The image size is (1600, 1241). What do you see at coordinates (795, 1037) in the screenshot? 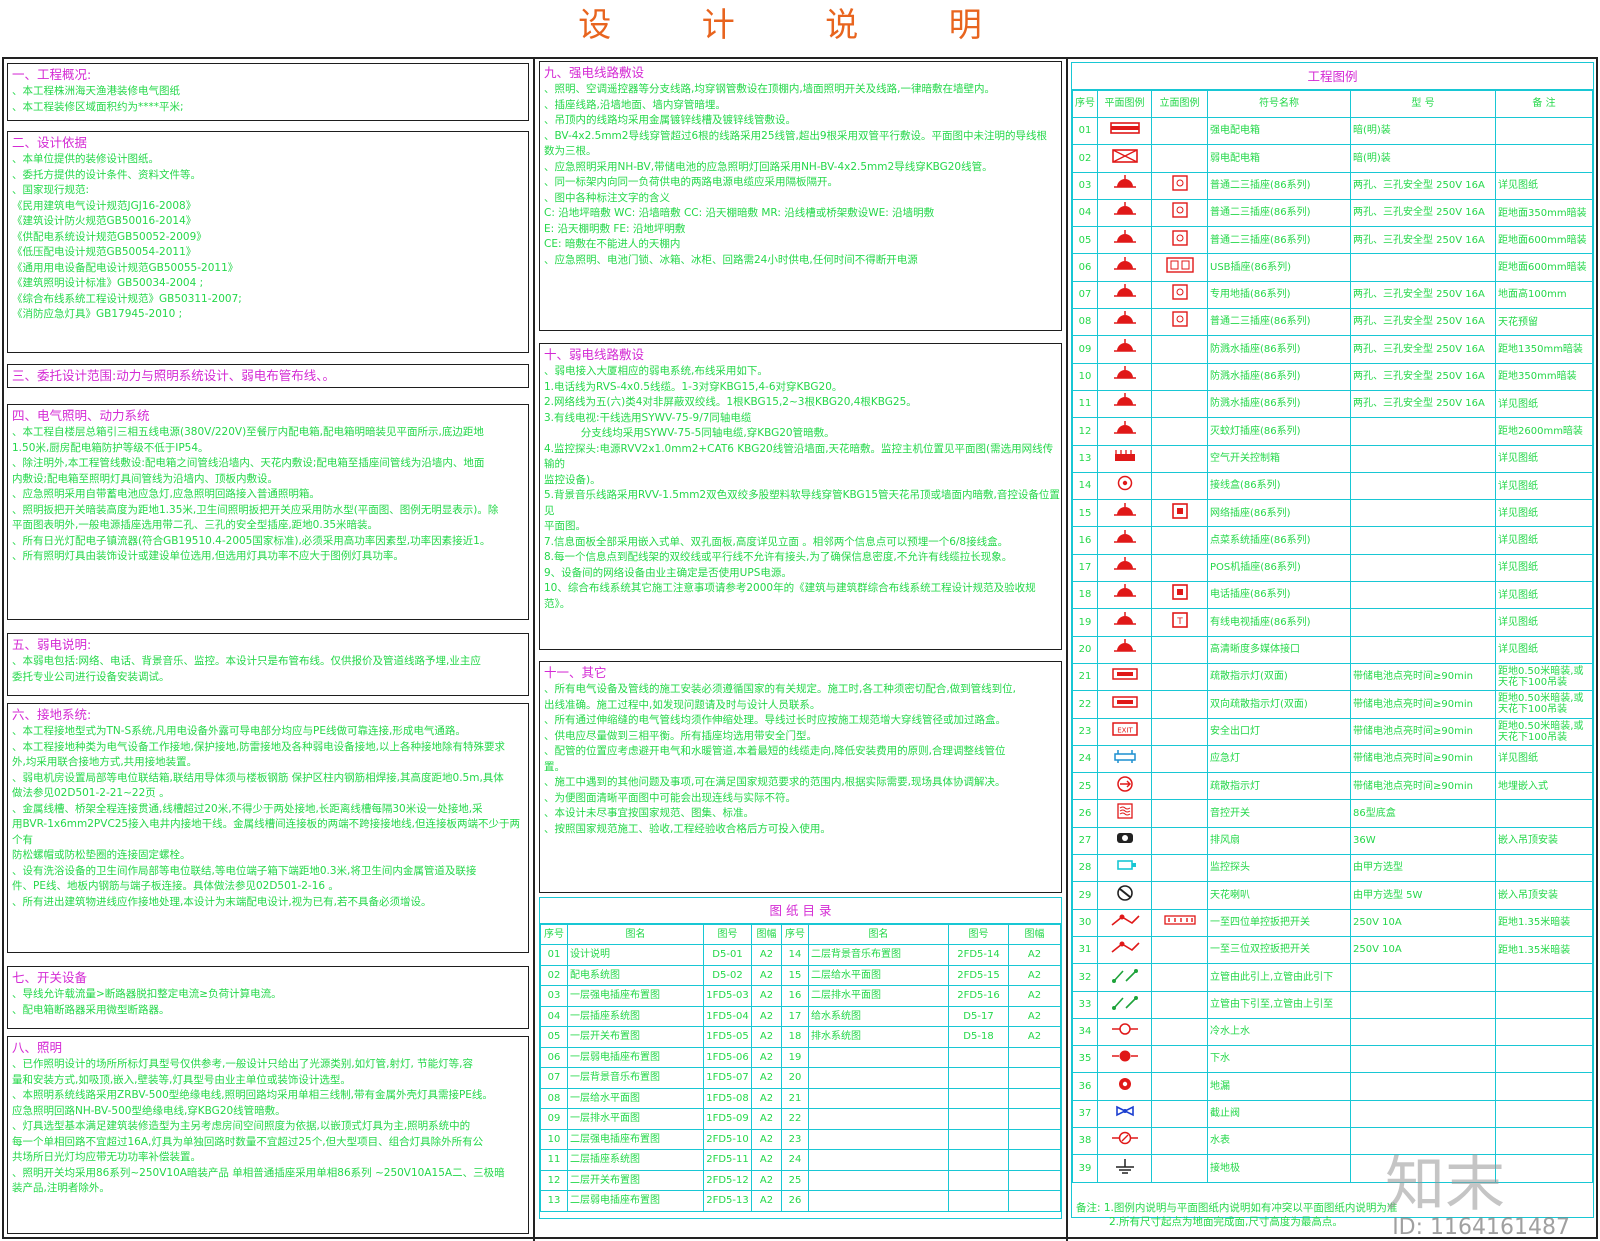
I see `catalog-cell: 18` at bounding box center [795, 1037].